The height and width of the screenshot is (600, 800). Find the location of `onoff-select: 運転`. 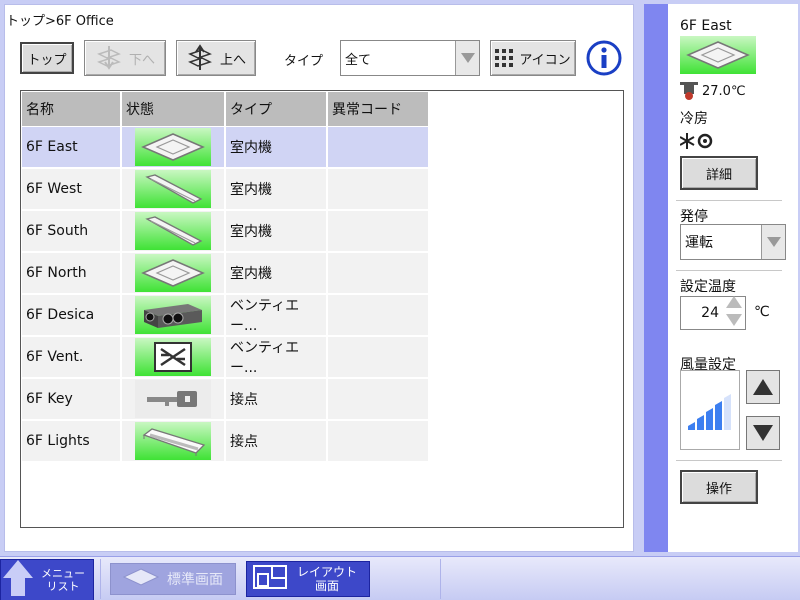

onoff-select: 運転 is located at coordinates (733, 242).